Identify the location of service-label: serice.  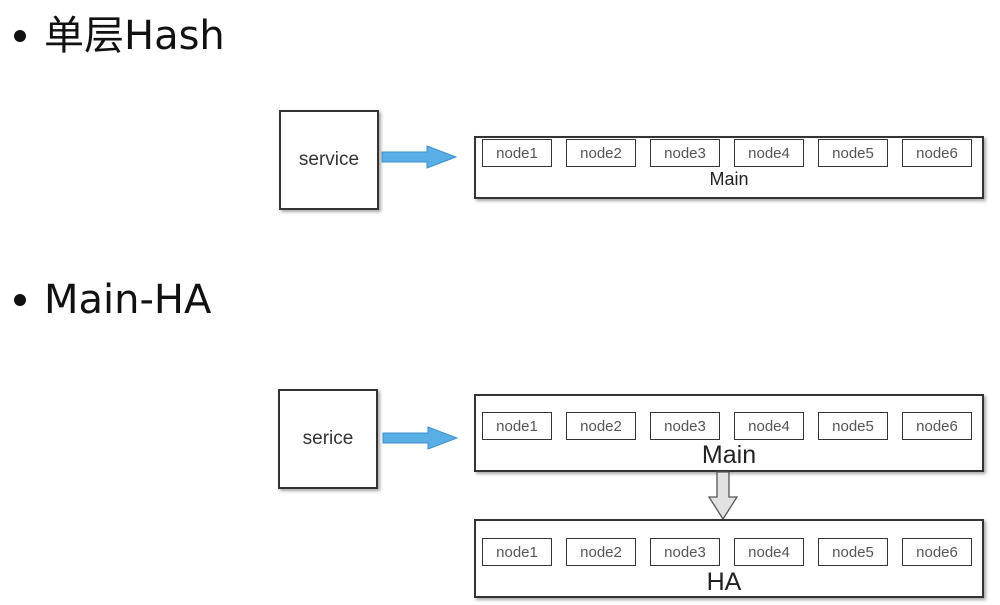
(328, 438).